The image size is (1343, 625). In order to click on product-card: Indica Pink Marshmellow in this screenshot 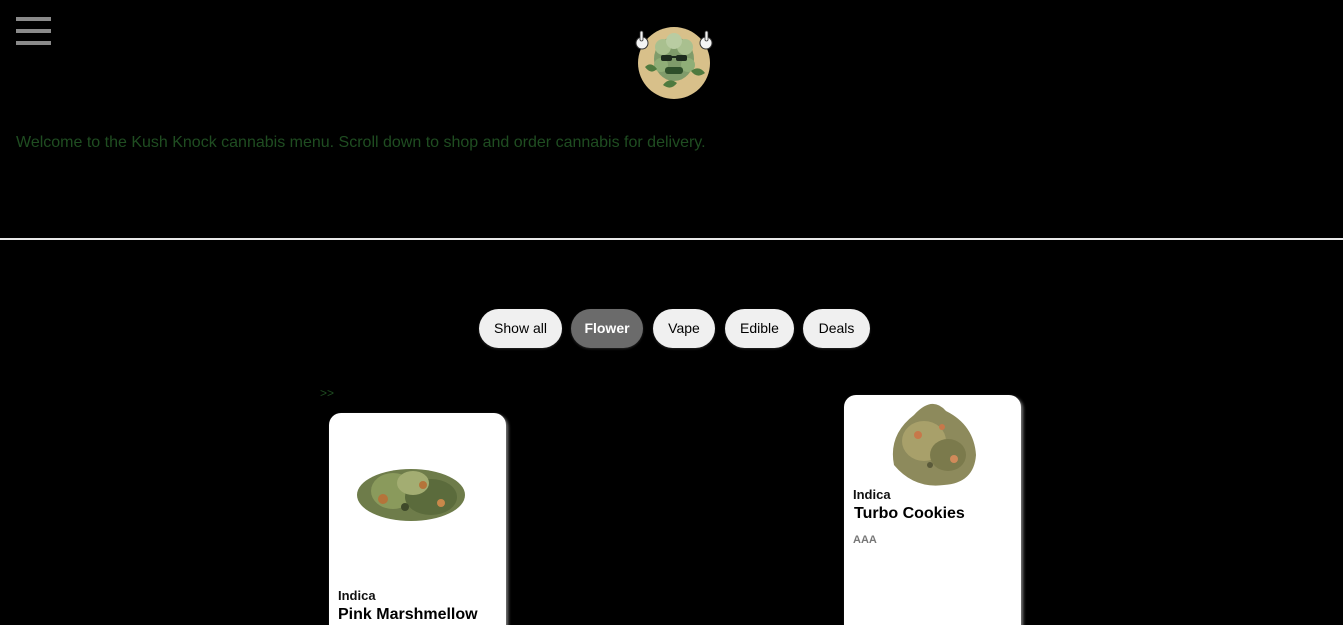, I will do `click(417, 519)`.